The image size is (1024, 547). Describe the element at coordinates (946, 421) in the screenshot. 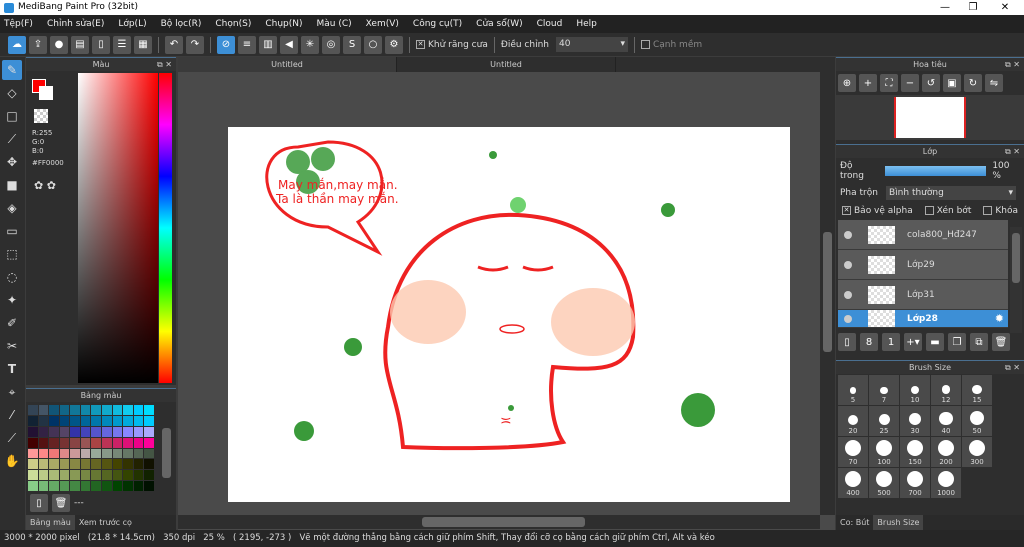

I see `brush-size-option: 40` at that location.